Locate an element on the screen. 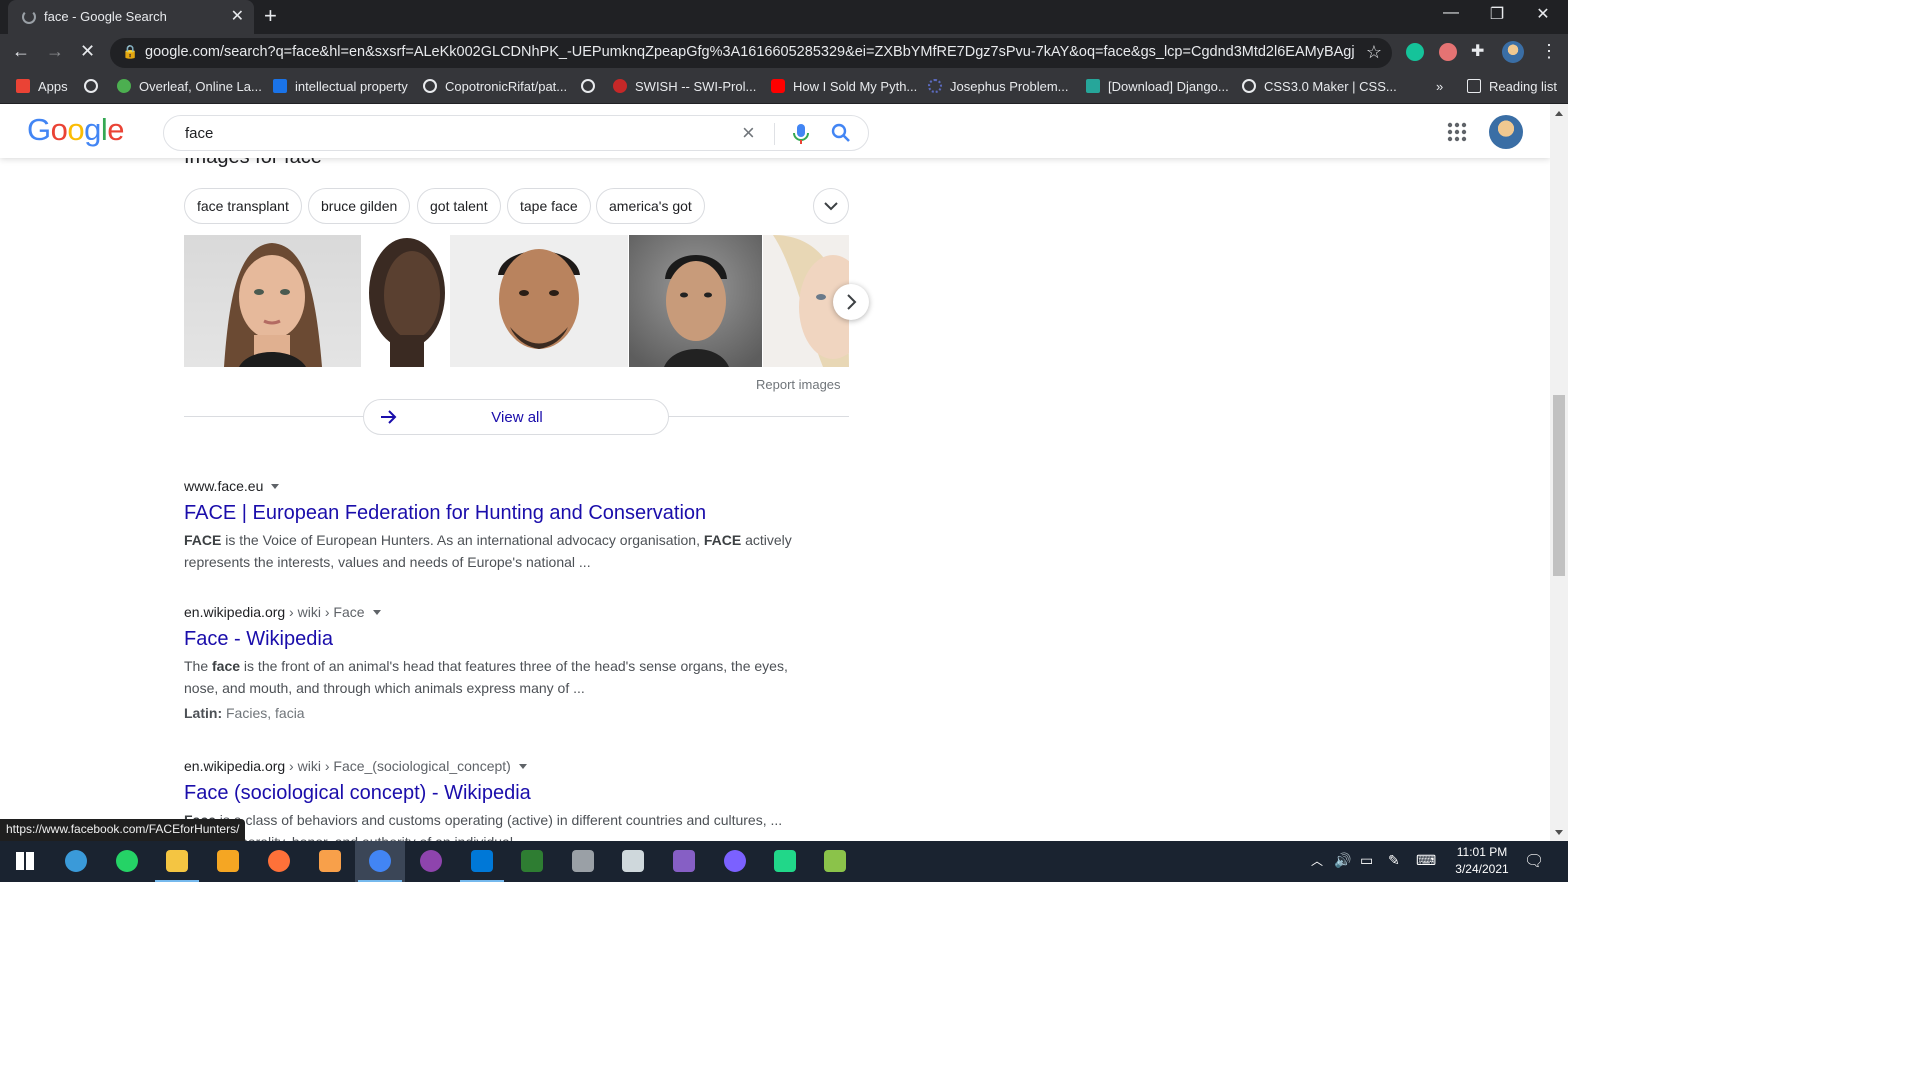 The height and width of the screenshot is (1080, 1920). result-extra-info: Latin: Facies, facia is located at coordinates (244, 713).